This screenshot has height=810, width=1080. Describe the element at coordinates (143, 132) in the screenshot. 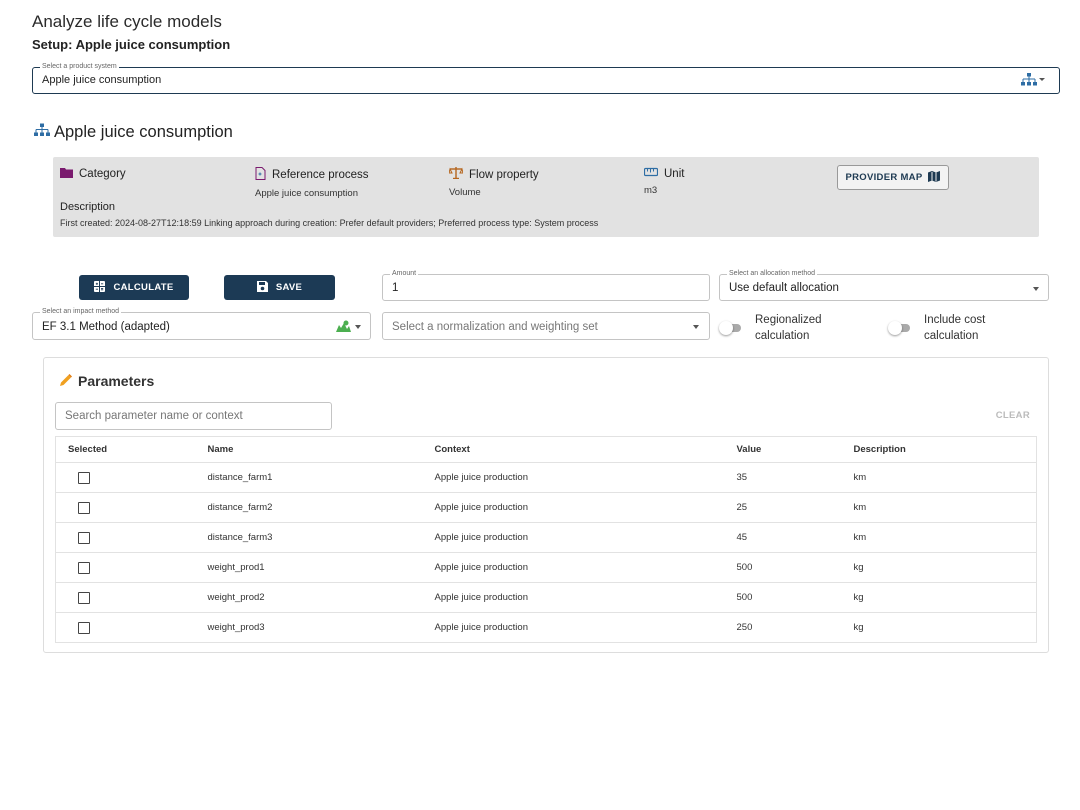

I see `system-title: Apple juice consumption` at that location.